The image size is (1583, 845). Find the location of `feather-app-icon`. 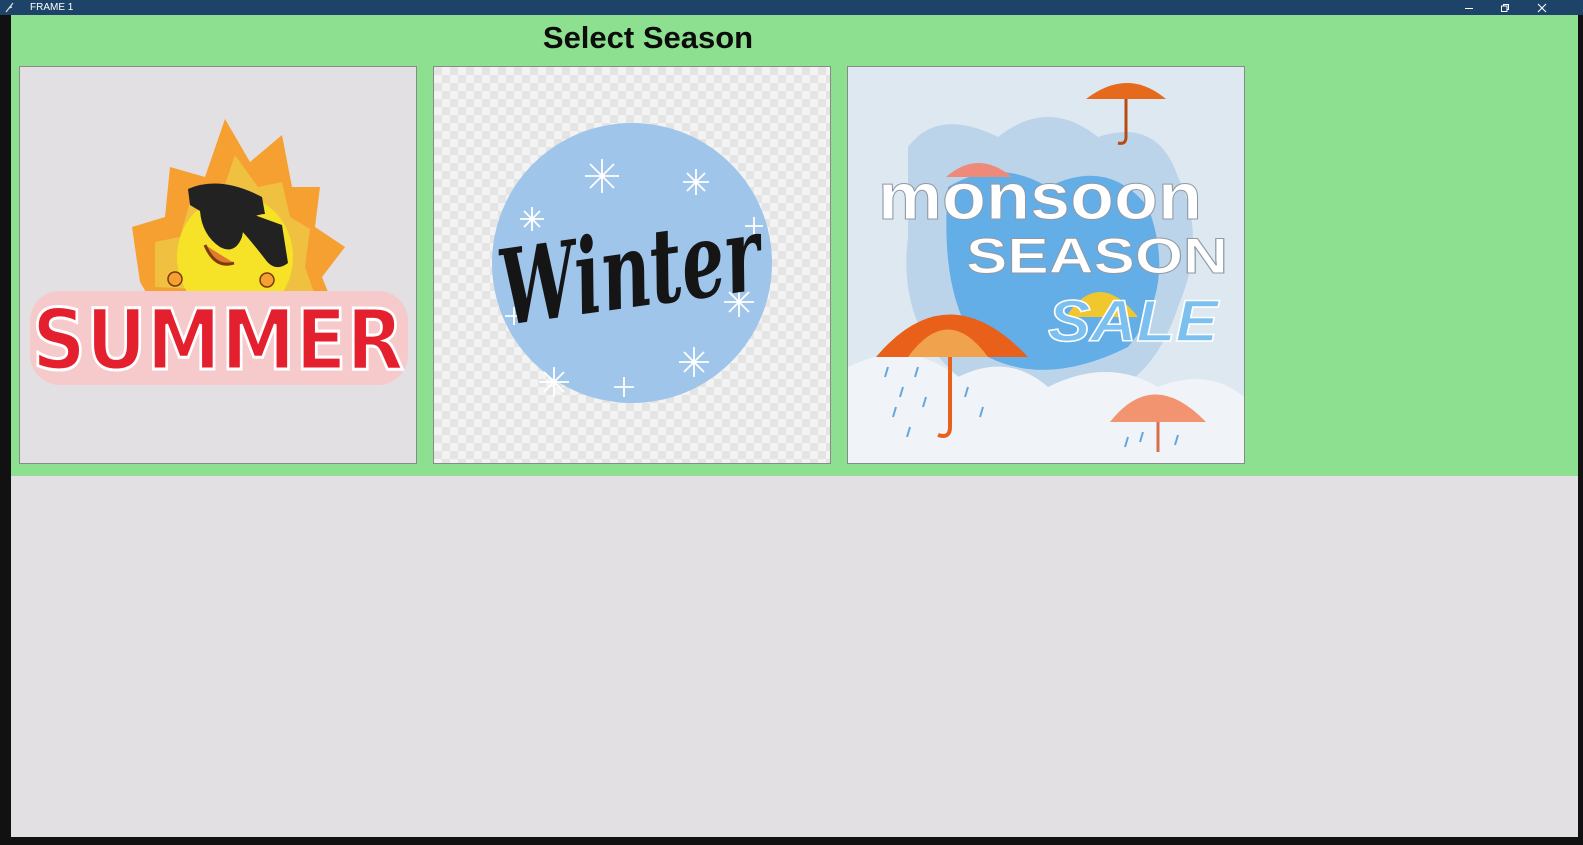

feather-app-icon is located at coordinates (9, 7).